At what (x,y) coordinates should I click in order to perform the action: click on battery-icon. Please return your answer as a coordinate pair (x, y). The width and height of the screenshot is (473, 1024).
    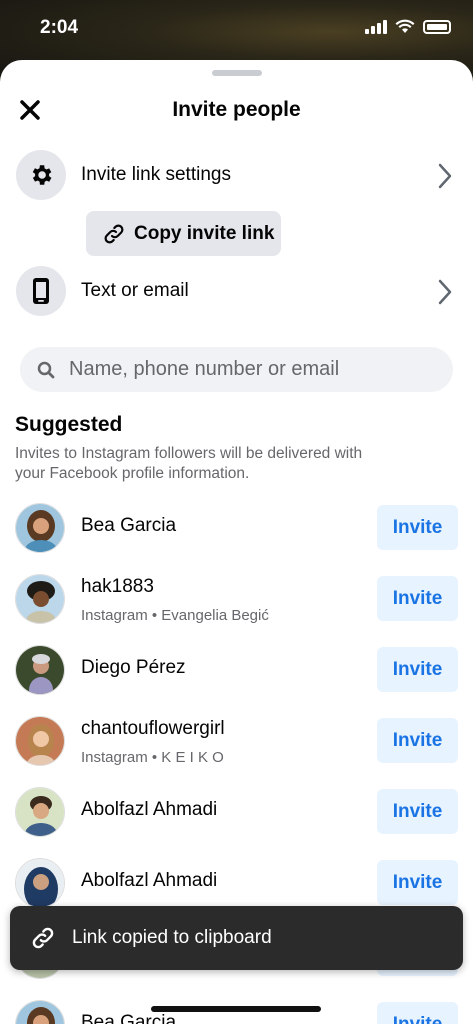
    Looking at the image, I should click on (437, 27).